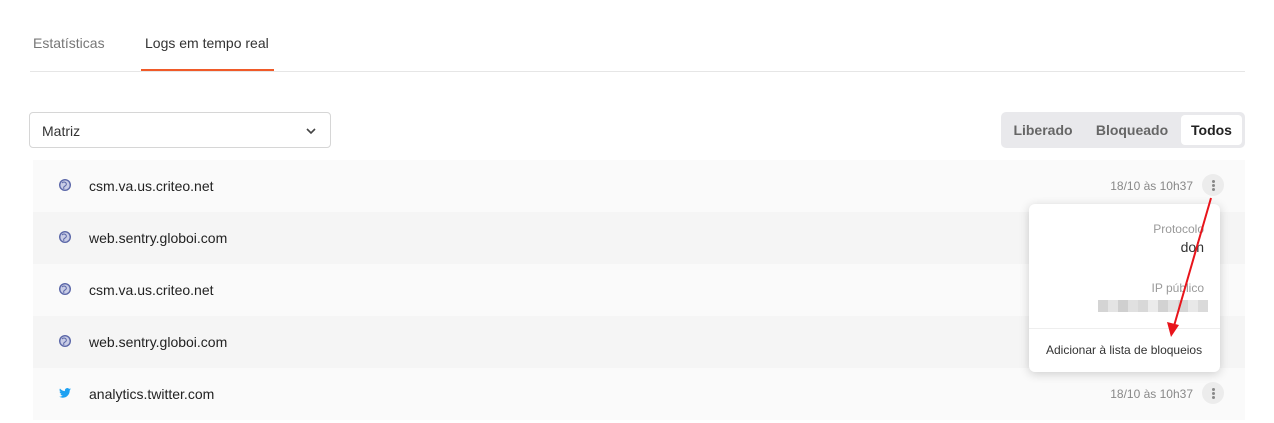 Image resolution: width=1274 pixels, height=423 pixels. What do you see at coordinates (61, 131) in the screenshot?
I see `location-select-value: Matriz` at bounding box center [61, 131].